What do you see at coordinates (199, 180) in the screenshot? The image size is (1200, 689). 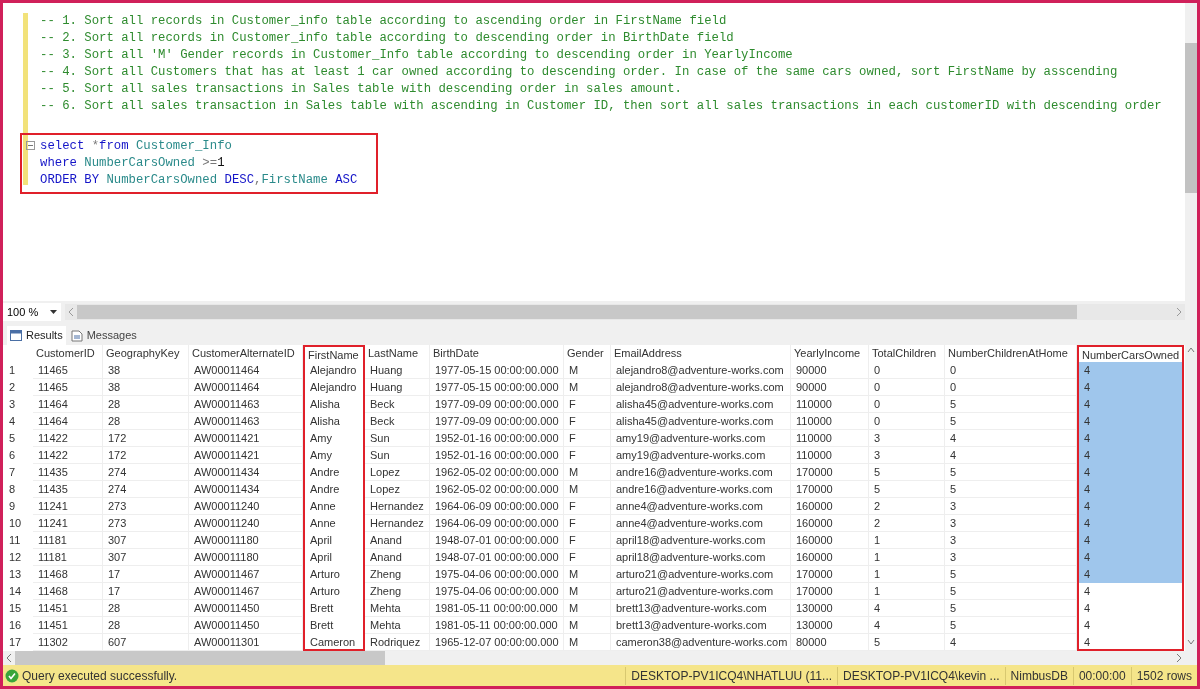 I see `code-line: ORDER BY NumberCarsOwned DESC,FirstName ASC` at bounding box center [199, 180].